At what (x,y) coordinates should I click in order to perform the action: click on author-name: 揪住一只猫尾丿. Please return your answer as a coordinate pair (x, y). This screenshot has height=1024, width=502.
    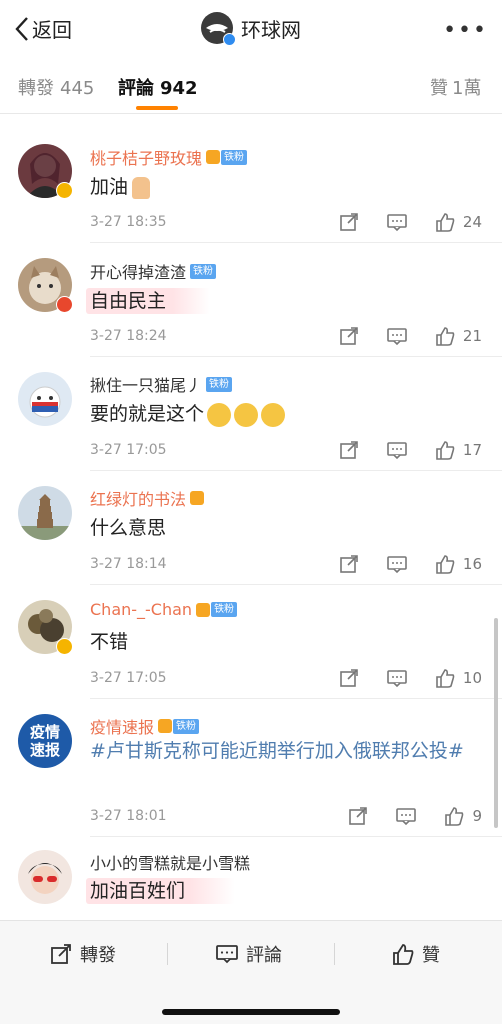
    Looking at the image, I should click on (146, 385).